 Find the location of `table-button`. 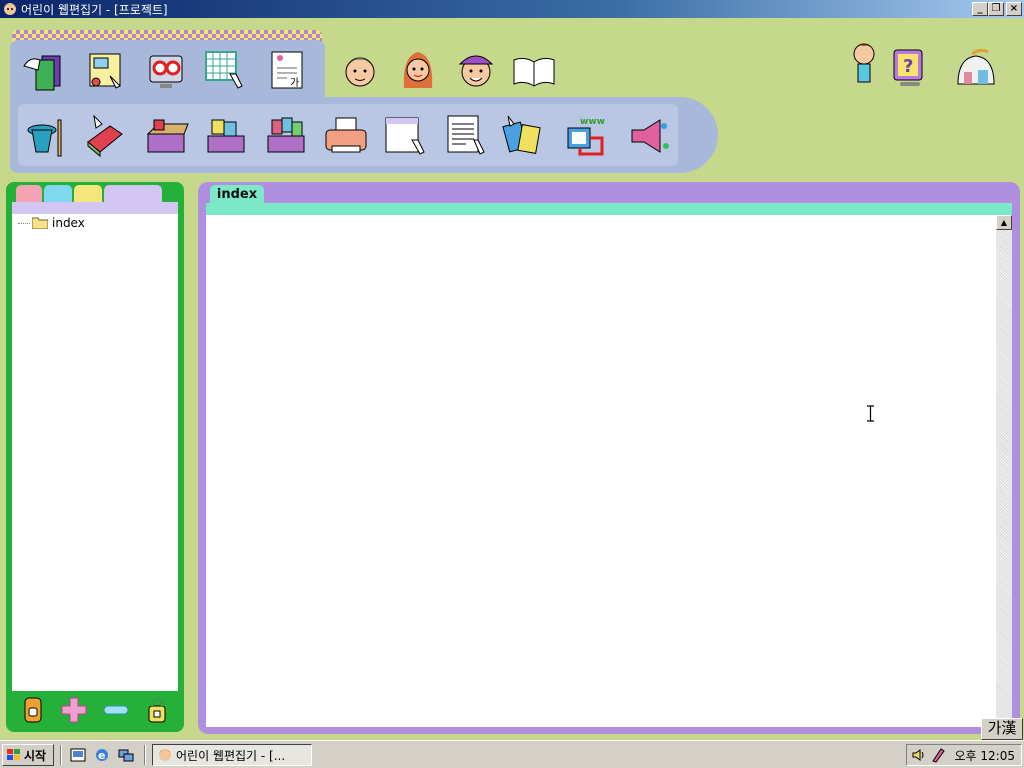

table-button is located at coordinates (226, 70).